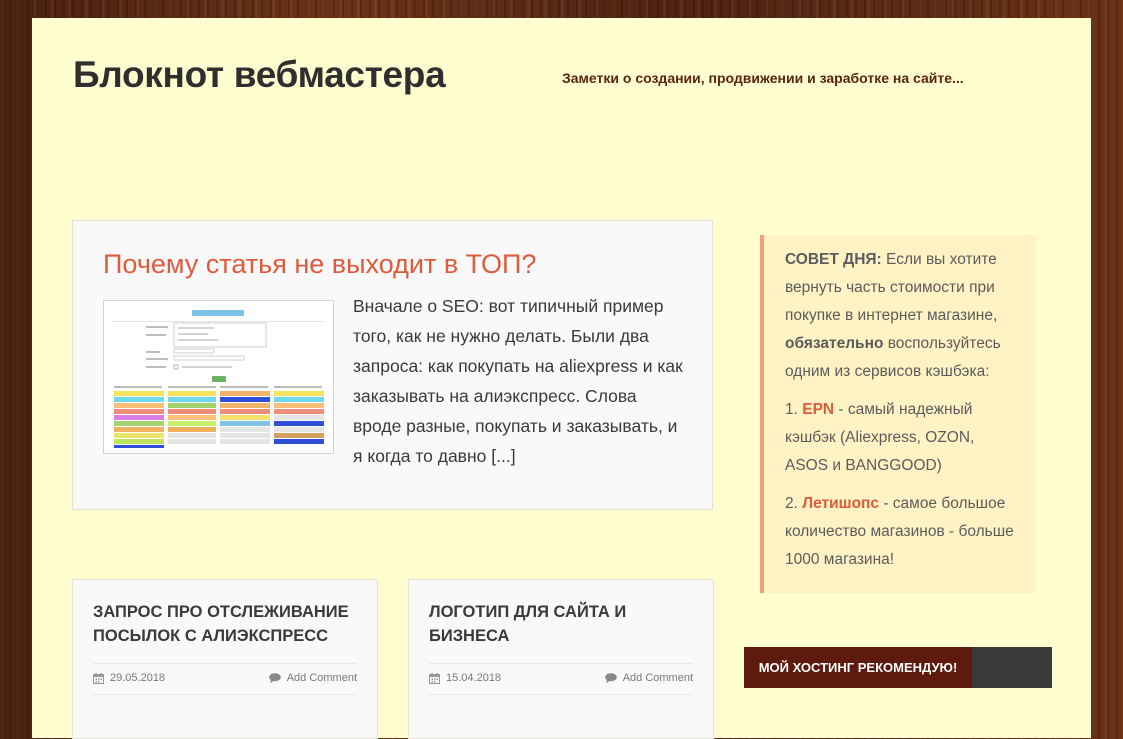  Describe the element at coordinates (840, 503) in the screenshot. I see `letyshops-link: Летишопс` at that location.